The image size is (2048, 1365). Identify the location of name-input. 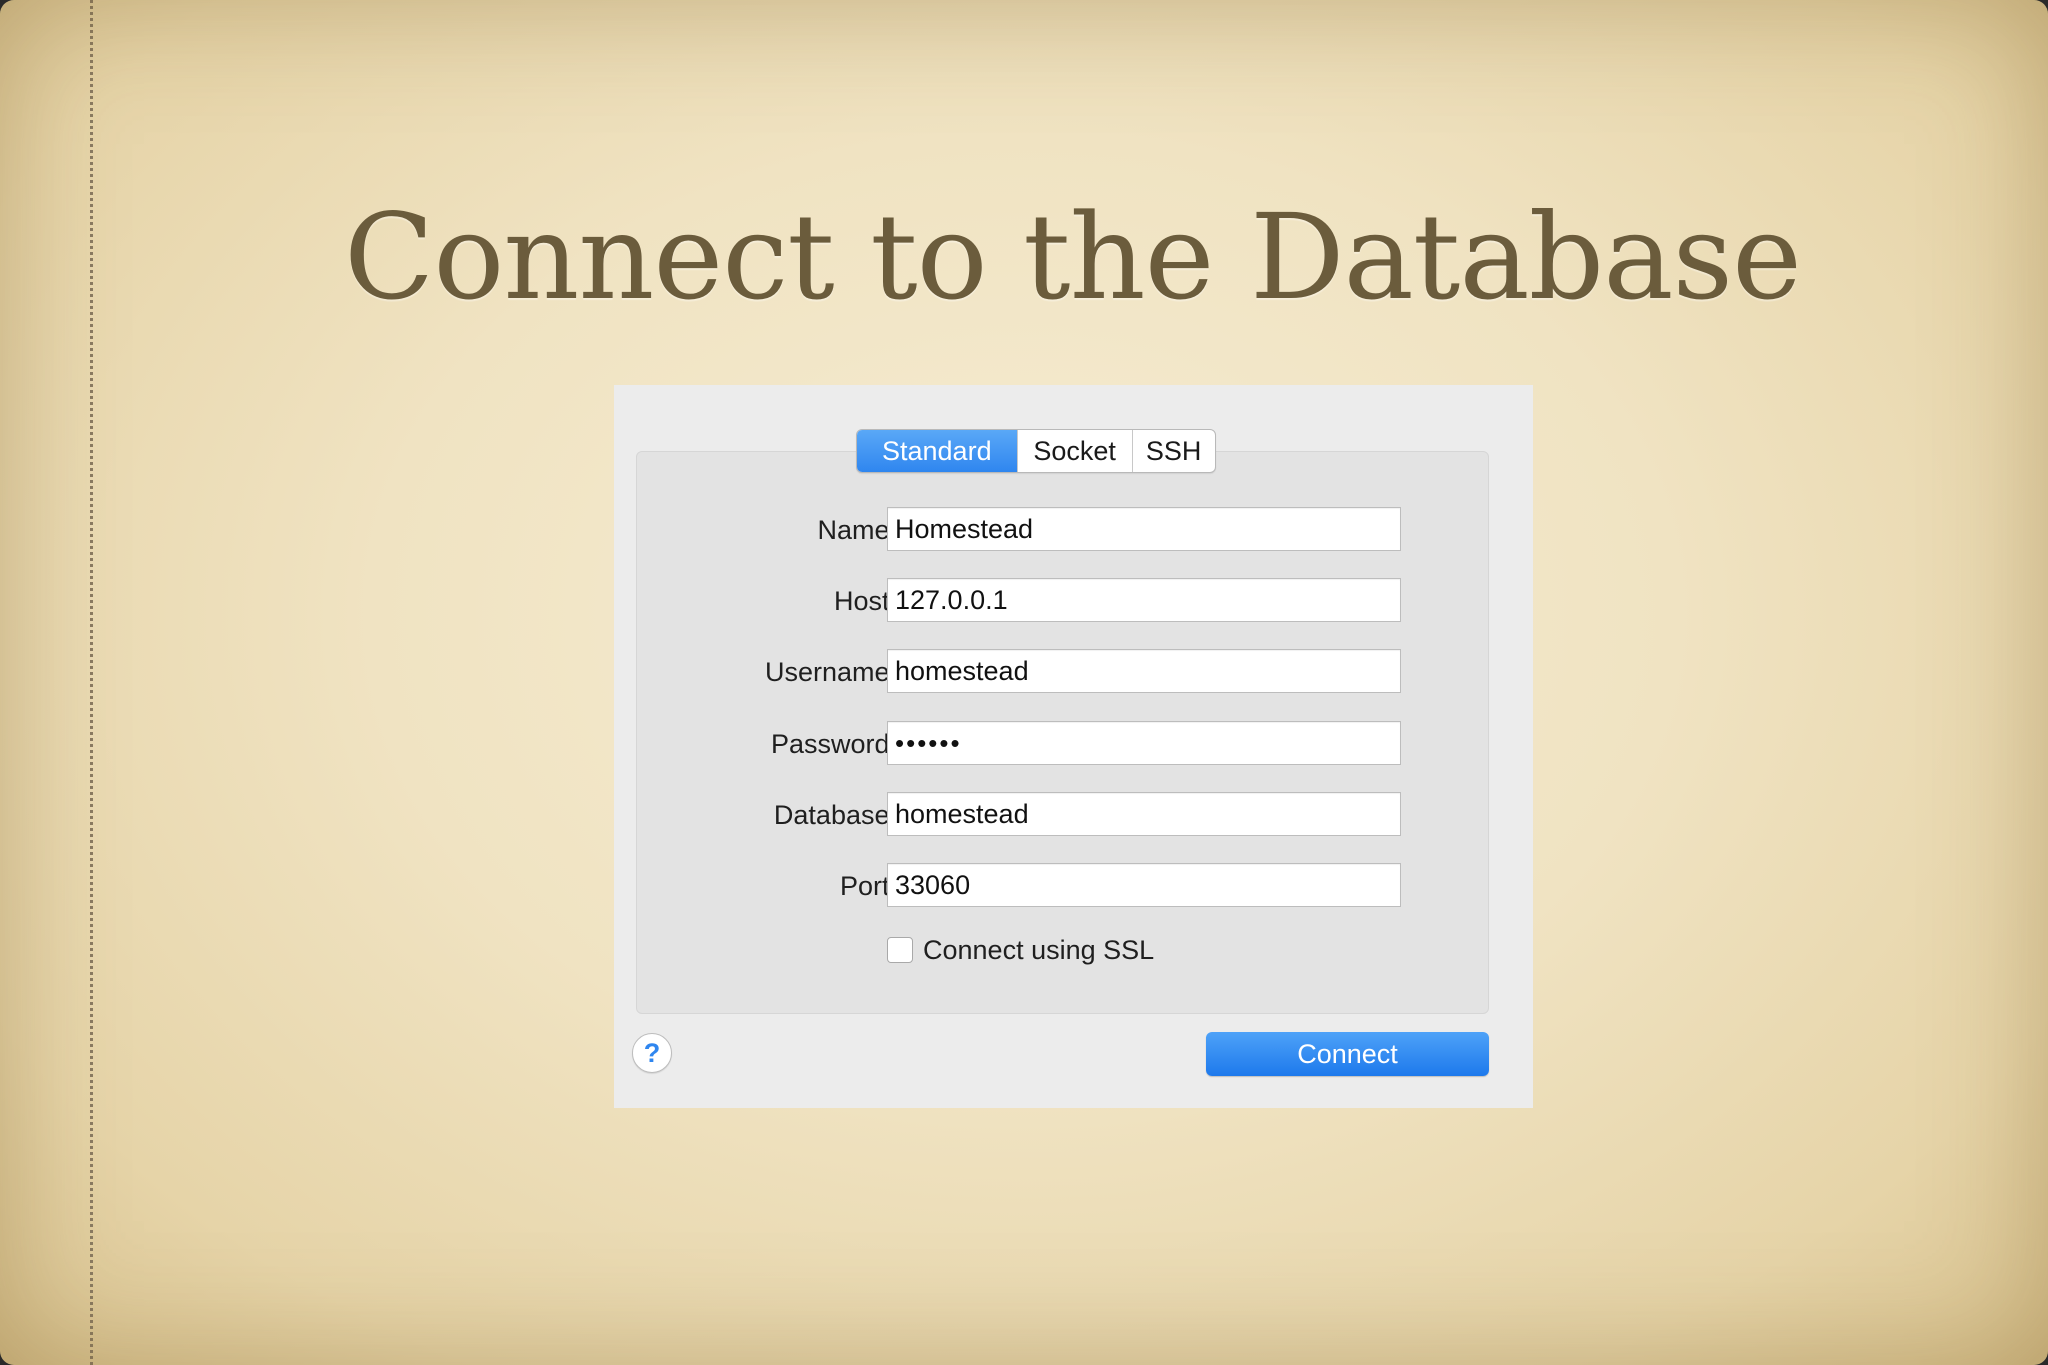
(1144, 529).